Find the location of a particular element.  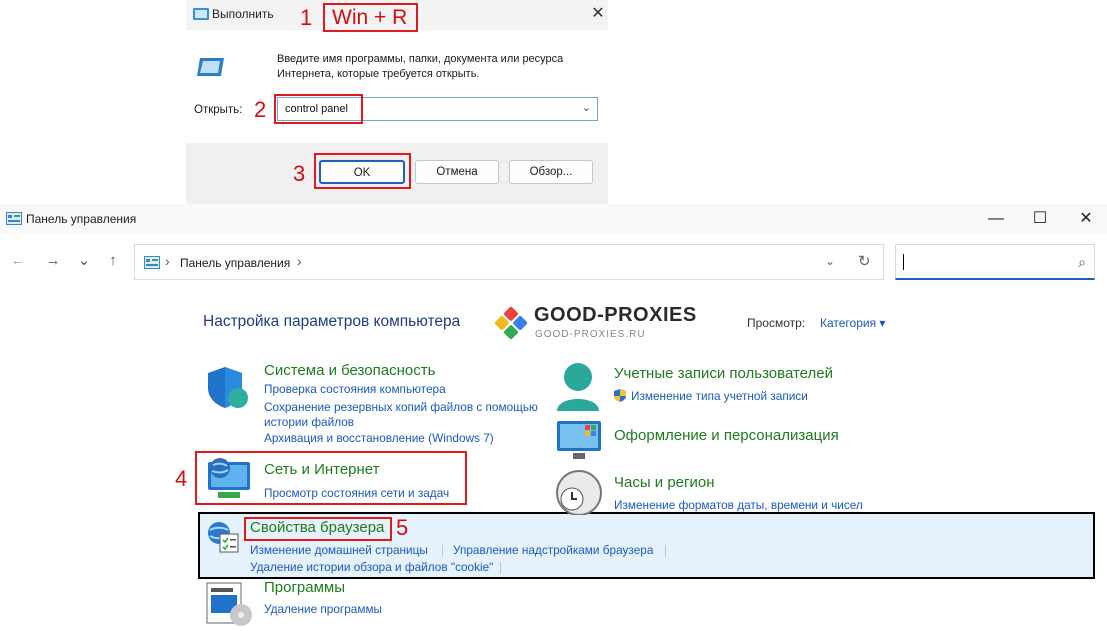

category-system-security: Система и безопасность is located at coordinates (349, 370).